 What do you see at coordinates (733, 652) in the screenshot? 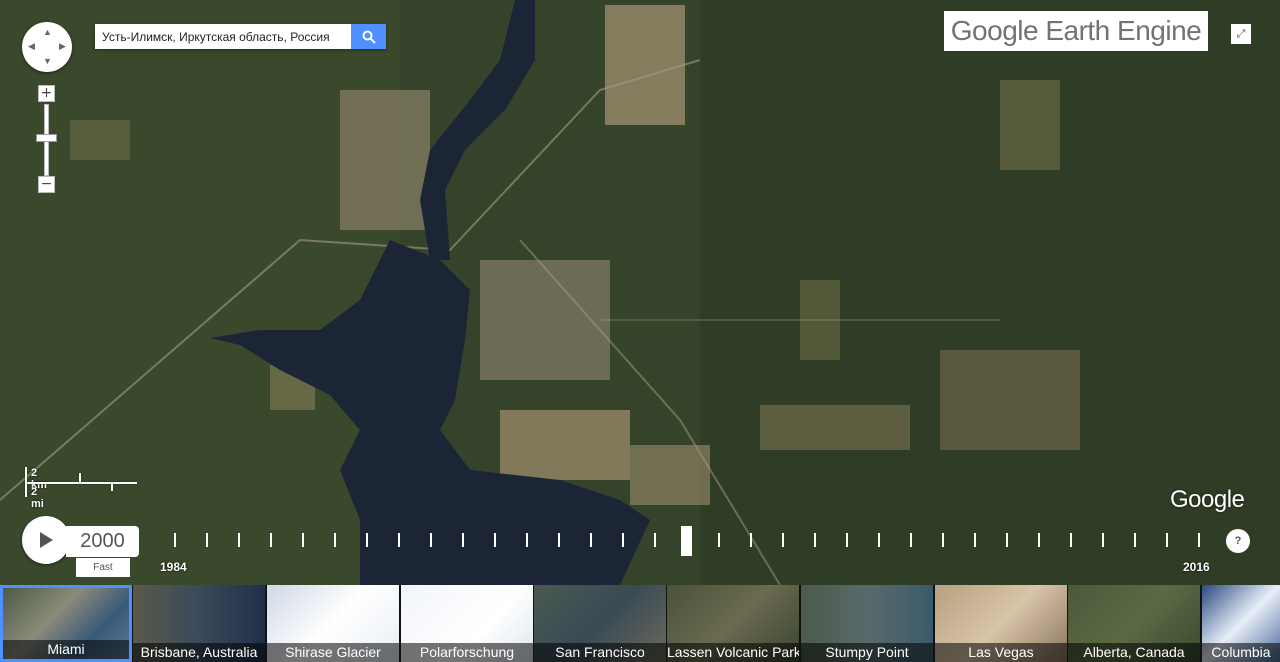
I see `thumbnail-label: Lassen Volcanic Park` at bounding box center [733, 652].